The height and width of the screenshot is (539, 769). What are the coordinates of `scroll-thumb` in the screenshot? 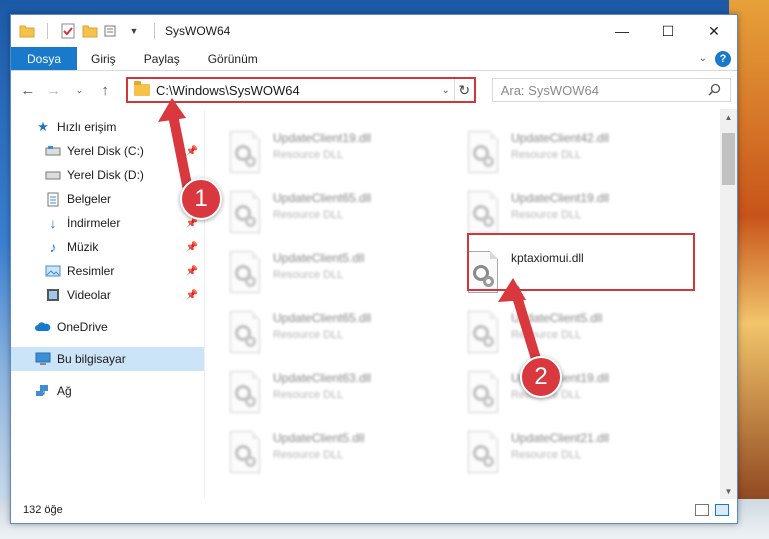 It's located at (728, 159).